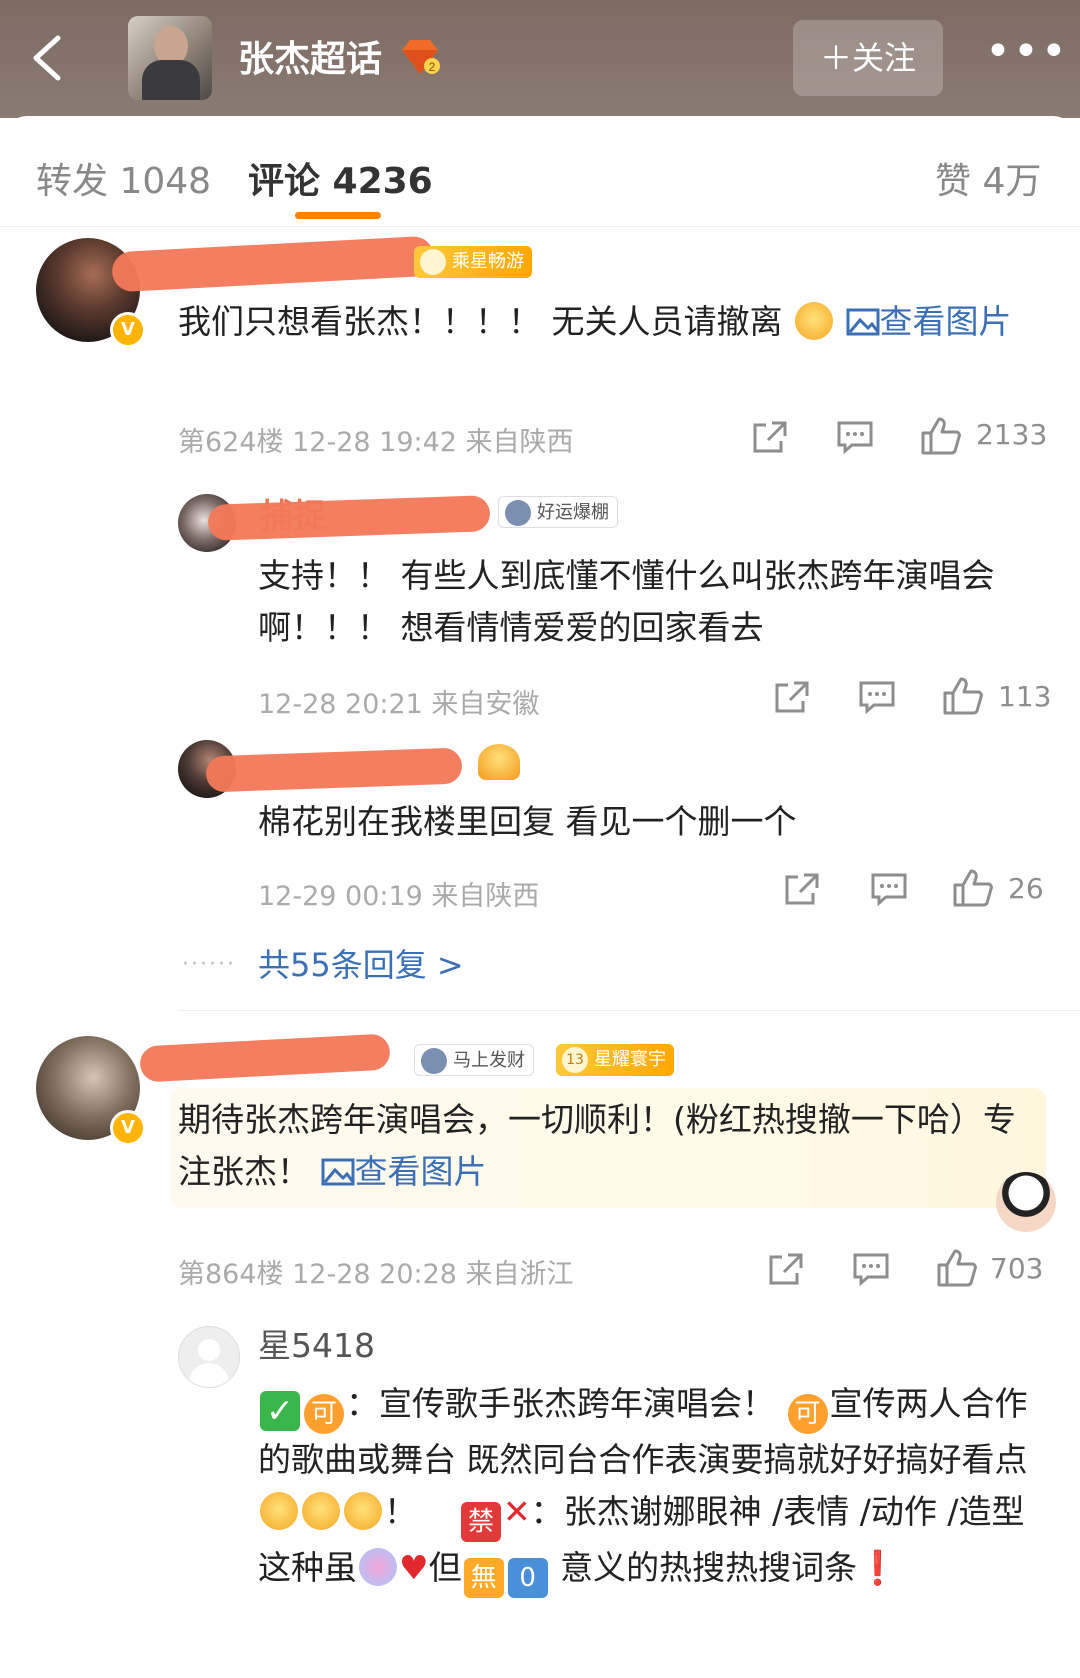  Describe the element at coordinates (489, 1060) in the screenshot. I see `badge-label: 马上发财` at that location.